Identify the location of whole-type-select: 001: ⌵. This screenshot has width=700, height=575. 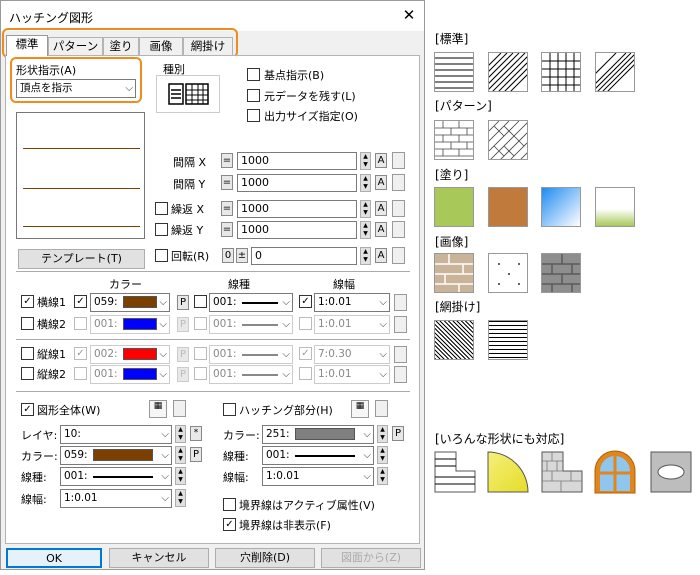
(116, 476).